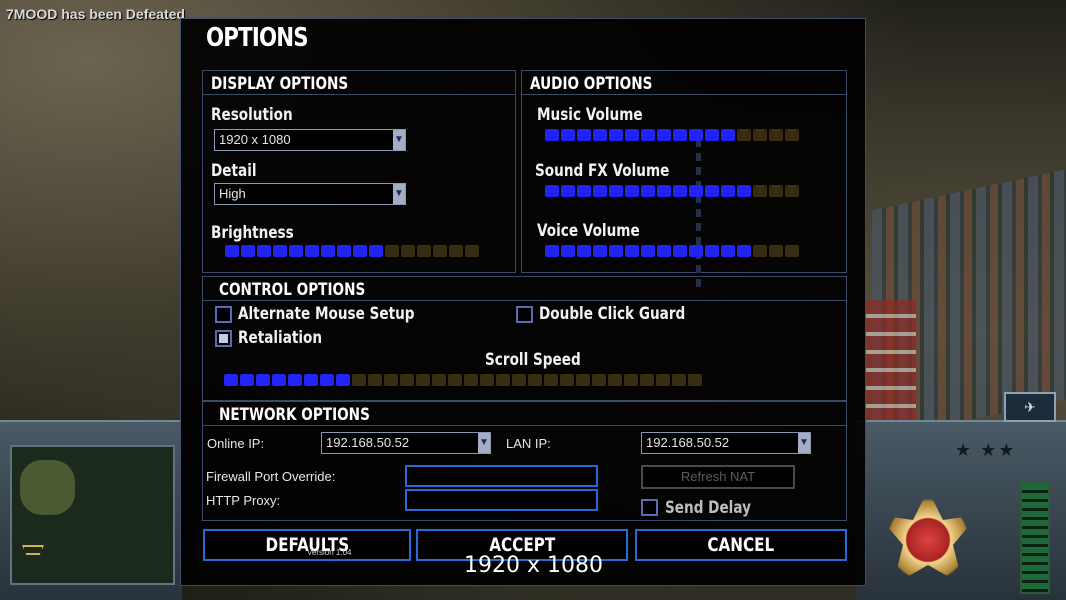 This screenshot has height=600, width=1066. What do you see at coordinates (672, 251) in the screenshot?
I see `voice-volume-slider` at bounding box center [672, 251].